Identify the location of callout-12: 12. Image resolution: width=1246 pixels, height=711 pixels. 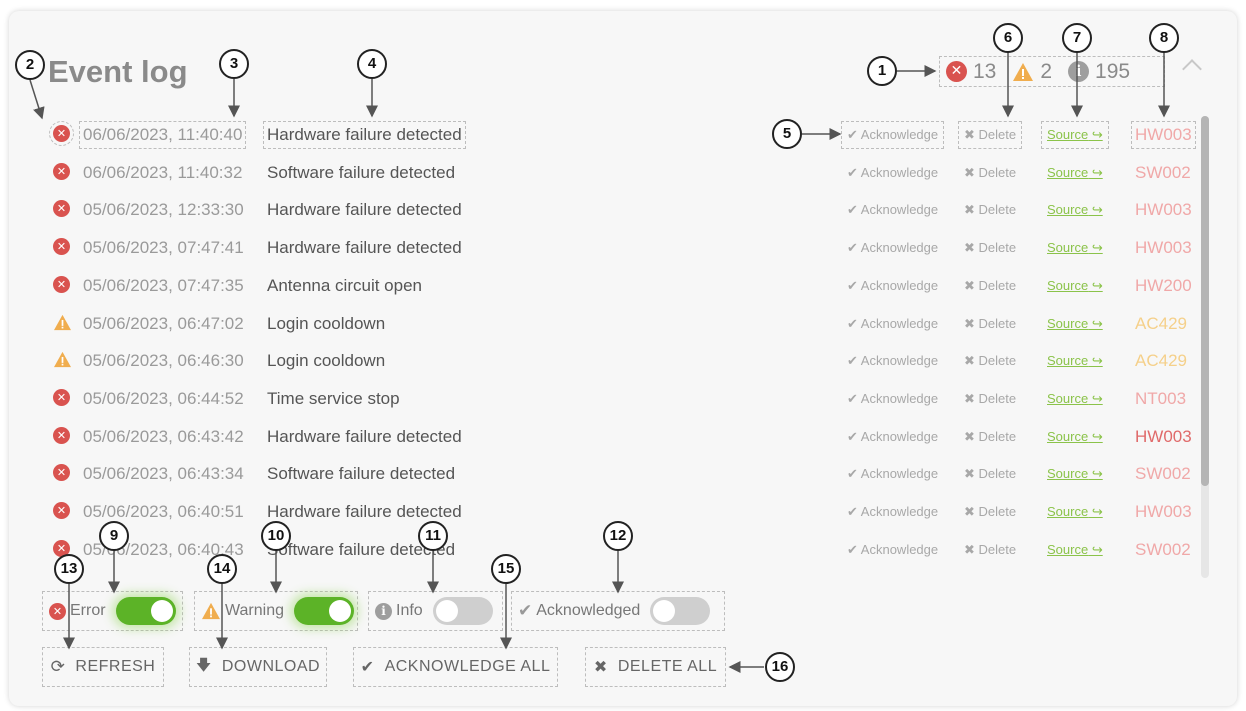
(618, 536).